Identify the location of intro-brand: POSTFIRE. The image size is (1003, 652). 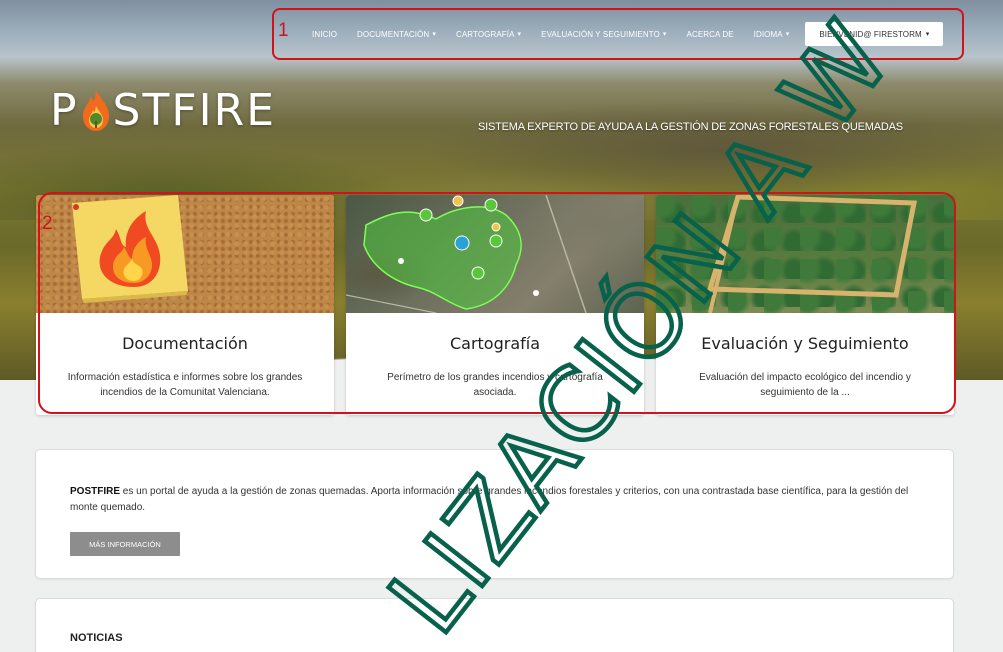
(95, 491).